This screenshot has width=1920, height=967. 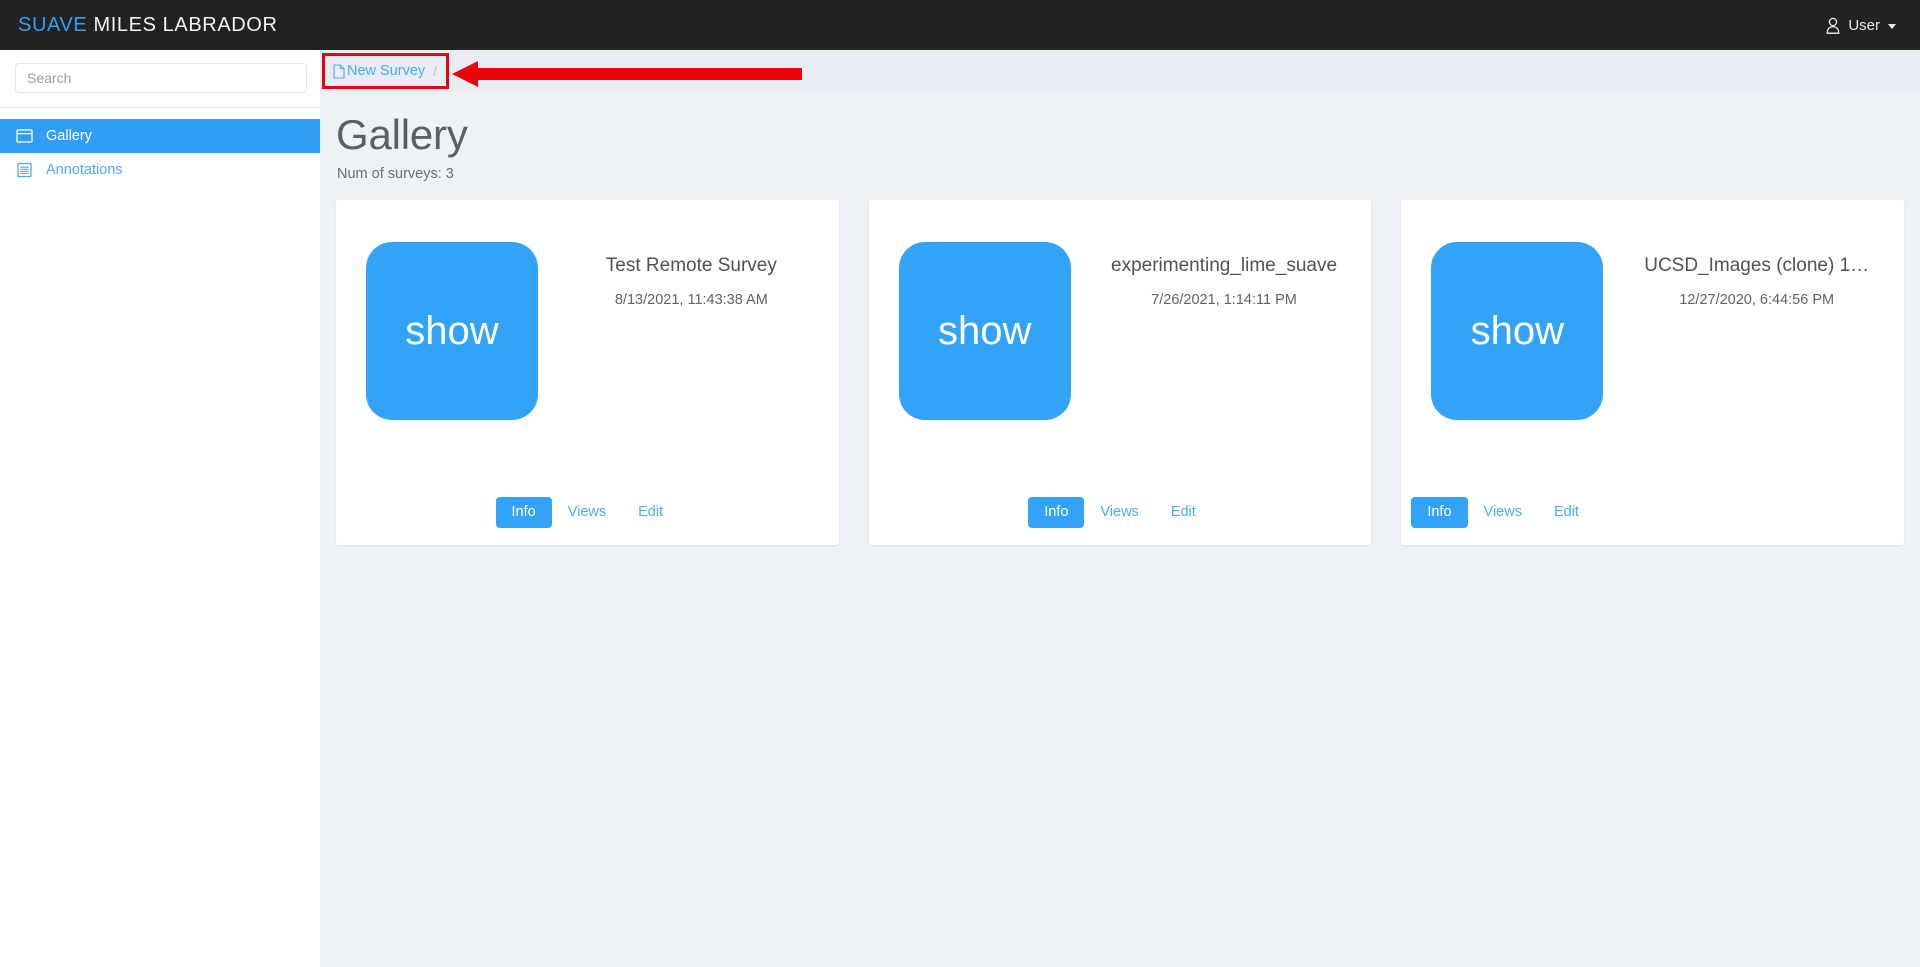 I want to click on new-survey-link: New Survey, so click(x=379, y=71).